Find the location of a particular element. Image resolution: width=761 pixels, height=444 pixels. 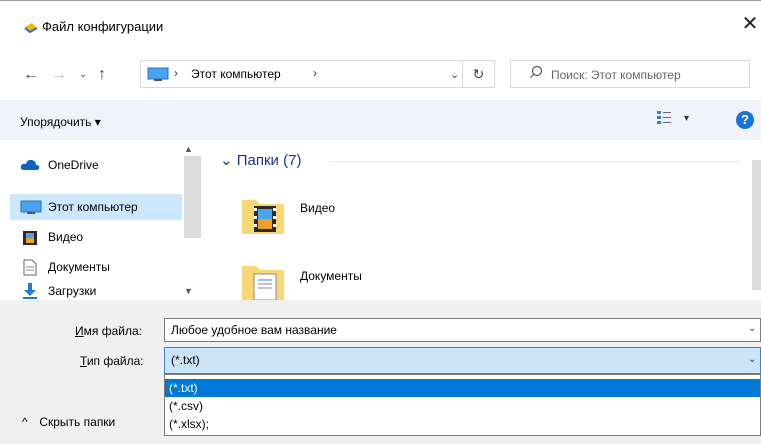

refresh-button: ↻ is located at coordinates (478, 74).